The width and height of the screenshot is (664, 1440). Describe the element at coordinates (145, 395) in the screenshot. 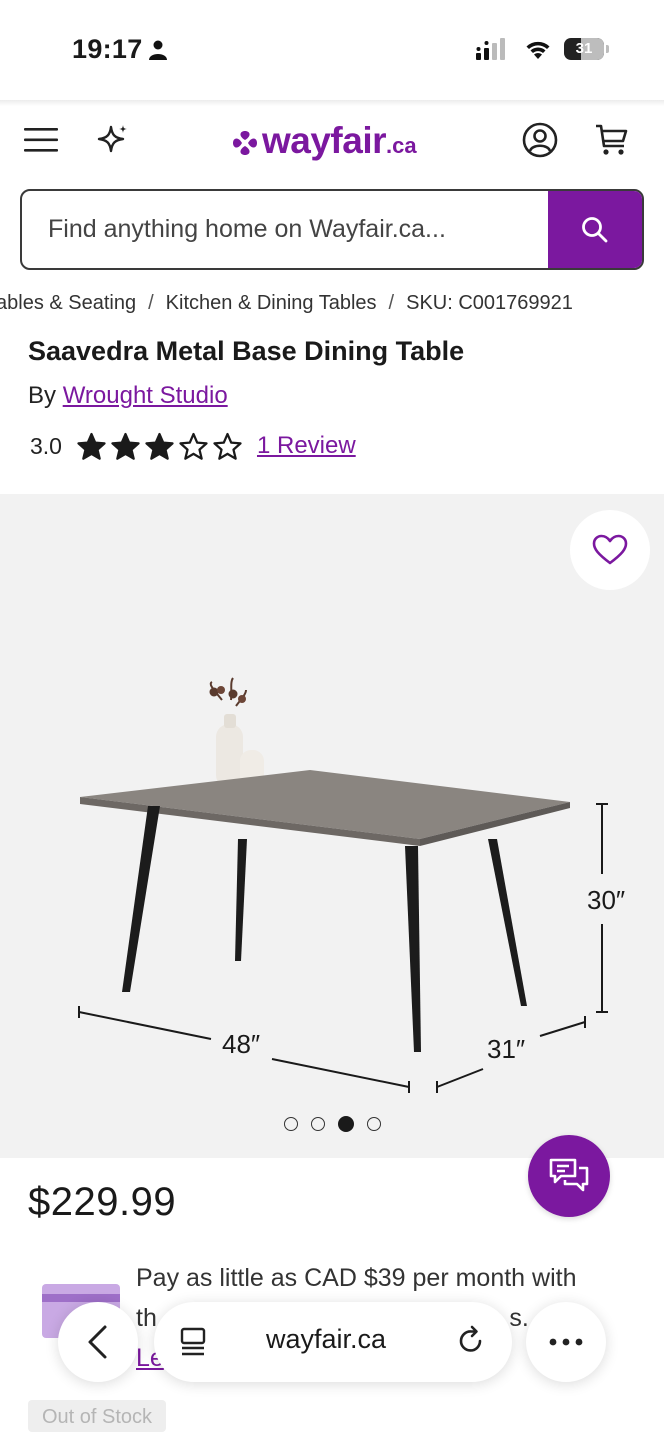

I see `brand-link: Wrought Studio` at that location.